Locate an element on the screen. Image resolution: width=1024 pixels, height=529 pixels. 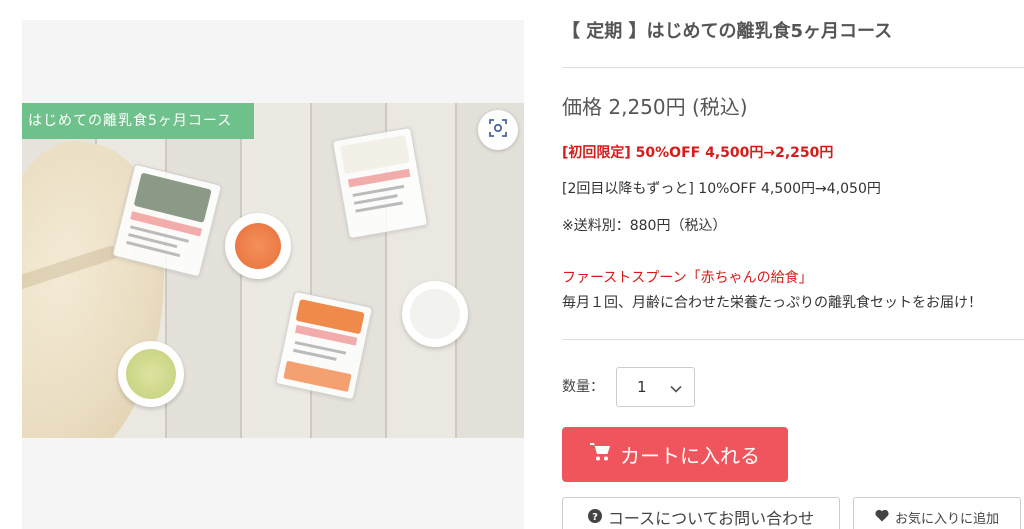
shipping-note: ※送料別：880円（税込） is located at coordinates (644, 226).